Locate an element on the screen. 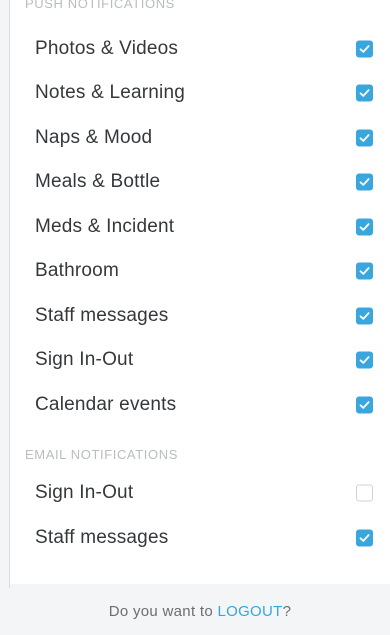 The width and height of the screenshot is (390, 635). push-calendar-events-checkbox is located at coordinates (364, 405).